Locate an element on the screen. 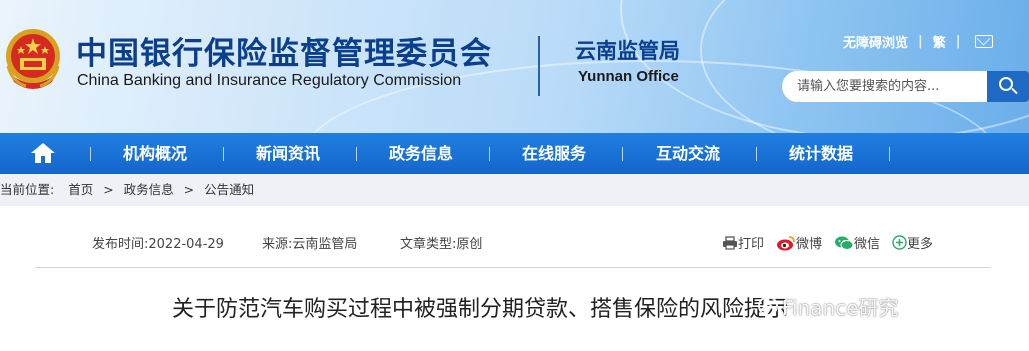  weibo-share-button: 微博 is located at coordinates (799, 242).